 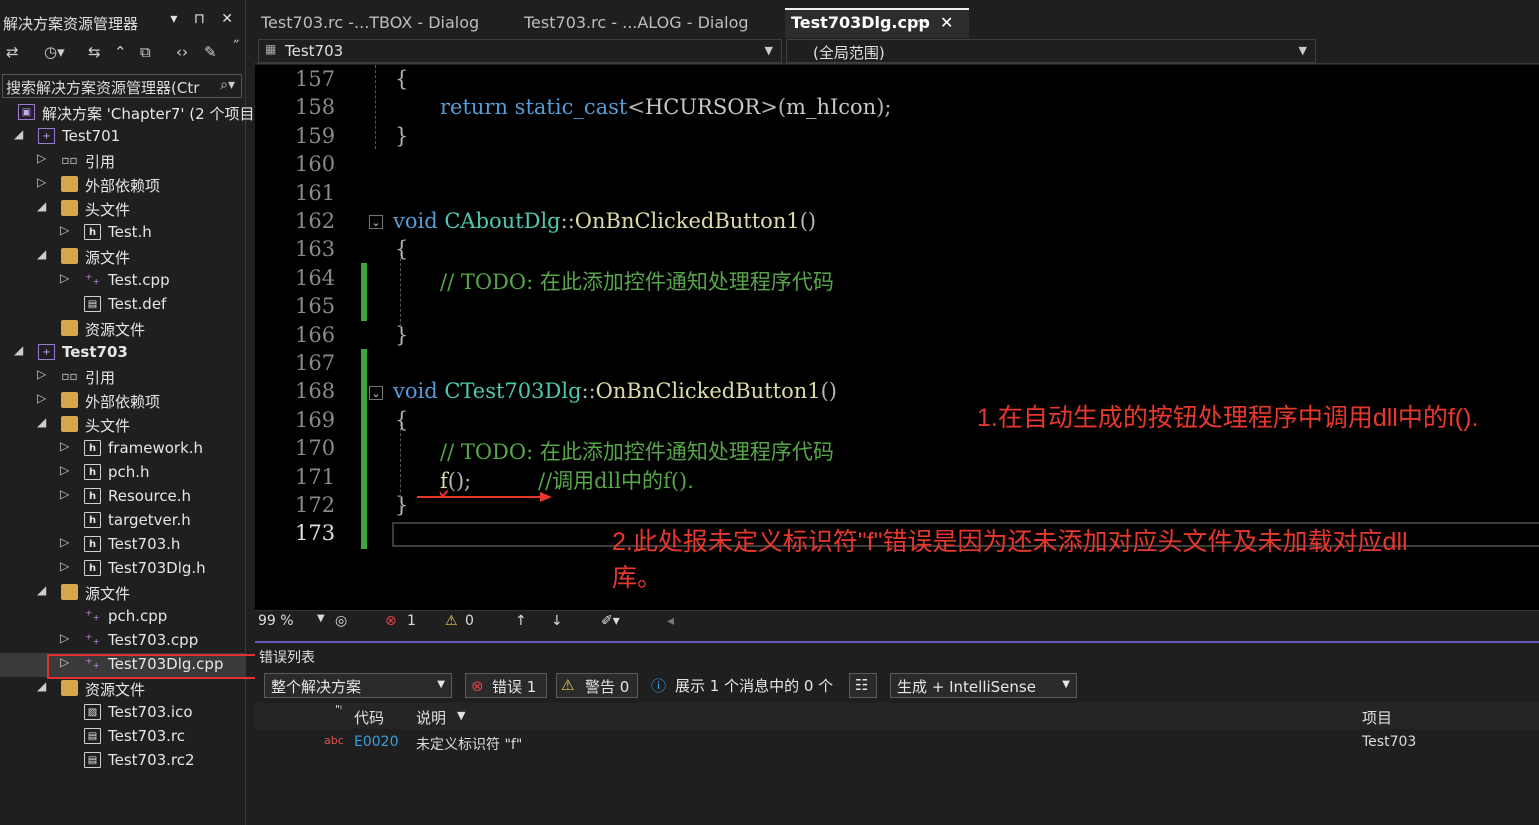 I want to click on filter-list-icon: ☷, so click(x=863, y=685).